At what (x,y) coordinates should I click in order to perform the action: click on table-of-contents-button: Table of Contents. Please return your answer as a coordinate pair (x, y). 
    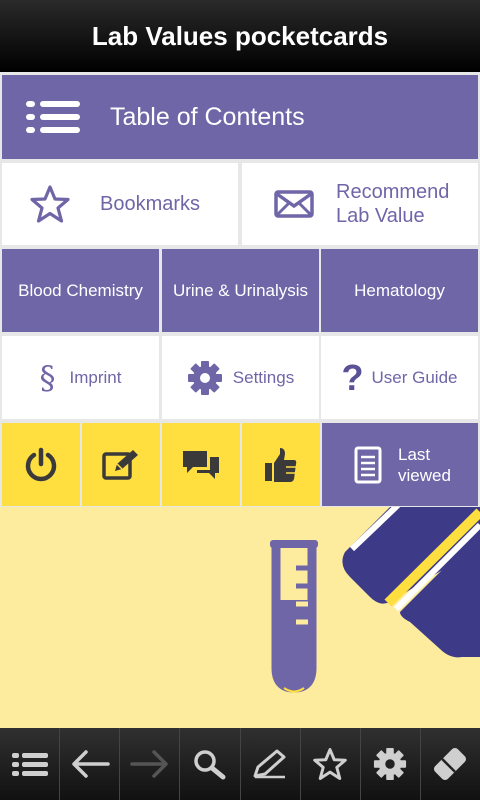
    Looking at the image, I should click on (240, 117).